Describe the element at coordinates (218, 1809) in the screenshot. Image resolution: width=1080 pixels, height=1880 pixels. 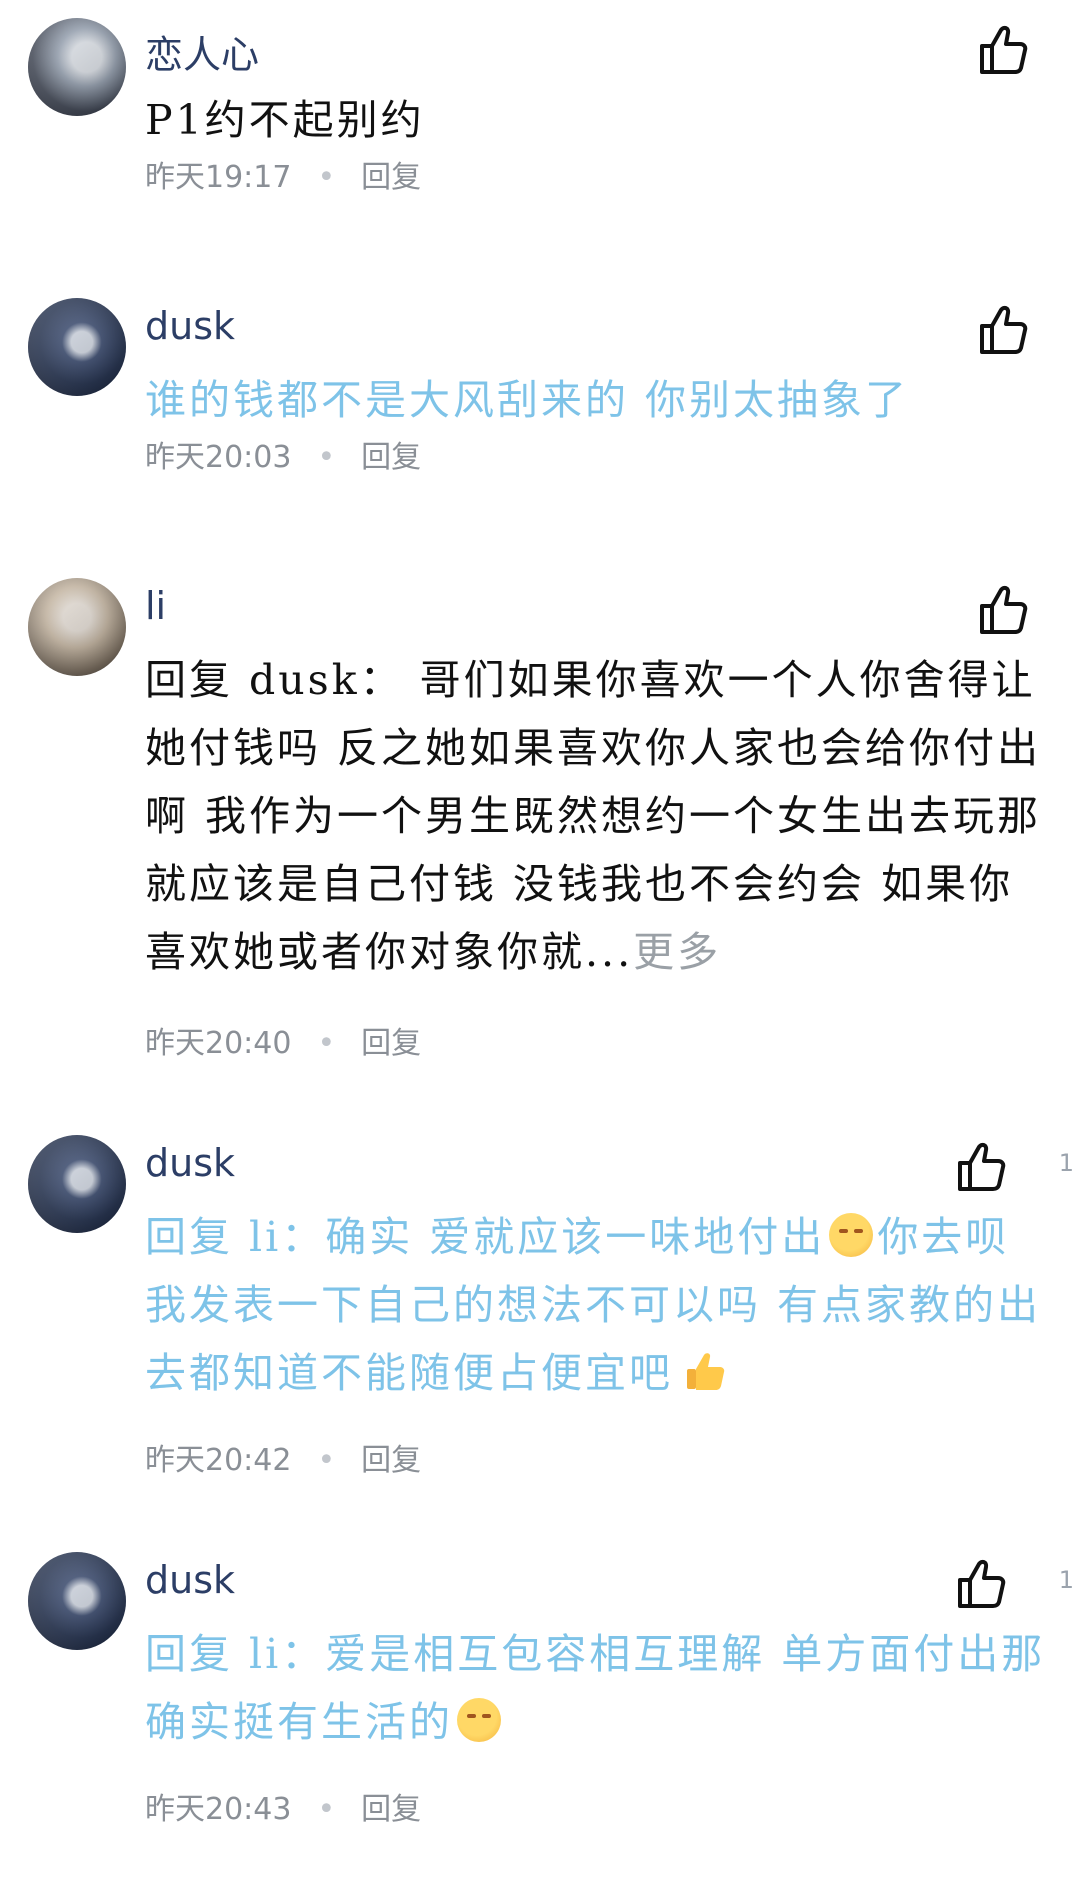
I see `timestamp: 昨天20:43` at that location.